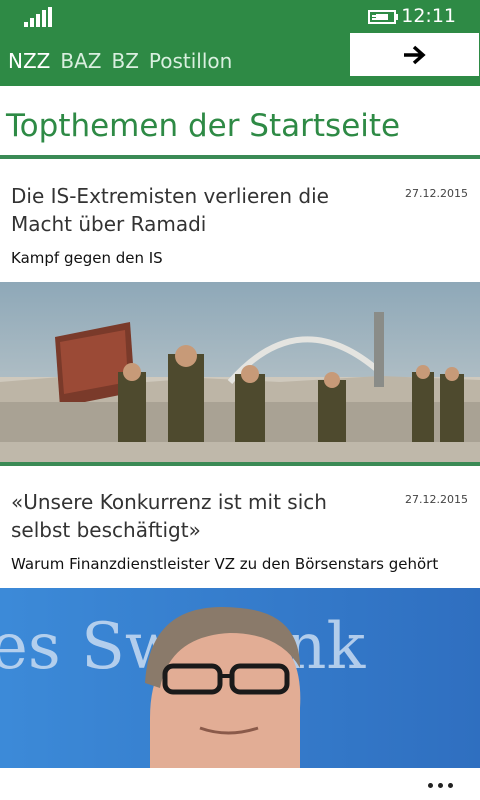 This screenshot has width=480, height=800. I want to click on source-tabs: NZZ BAZ BZ Postillon, so click(120, 61).